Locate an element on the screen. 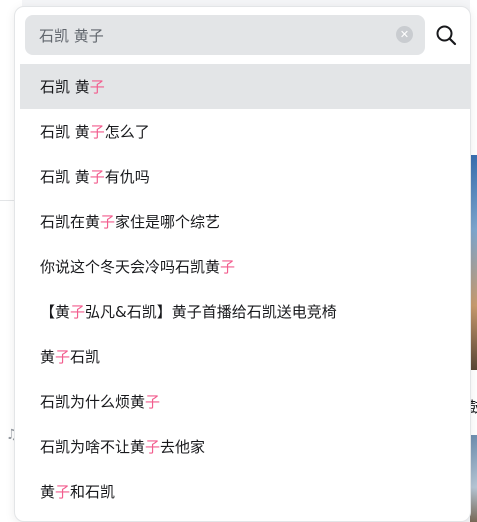 This screenshot has height=522, width=477. suggestion-item: 黄子和石凯 is located at coordinates (245, 491).